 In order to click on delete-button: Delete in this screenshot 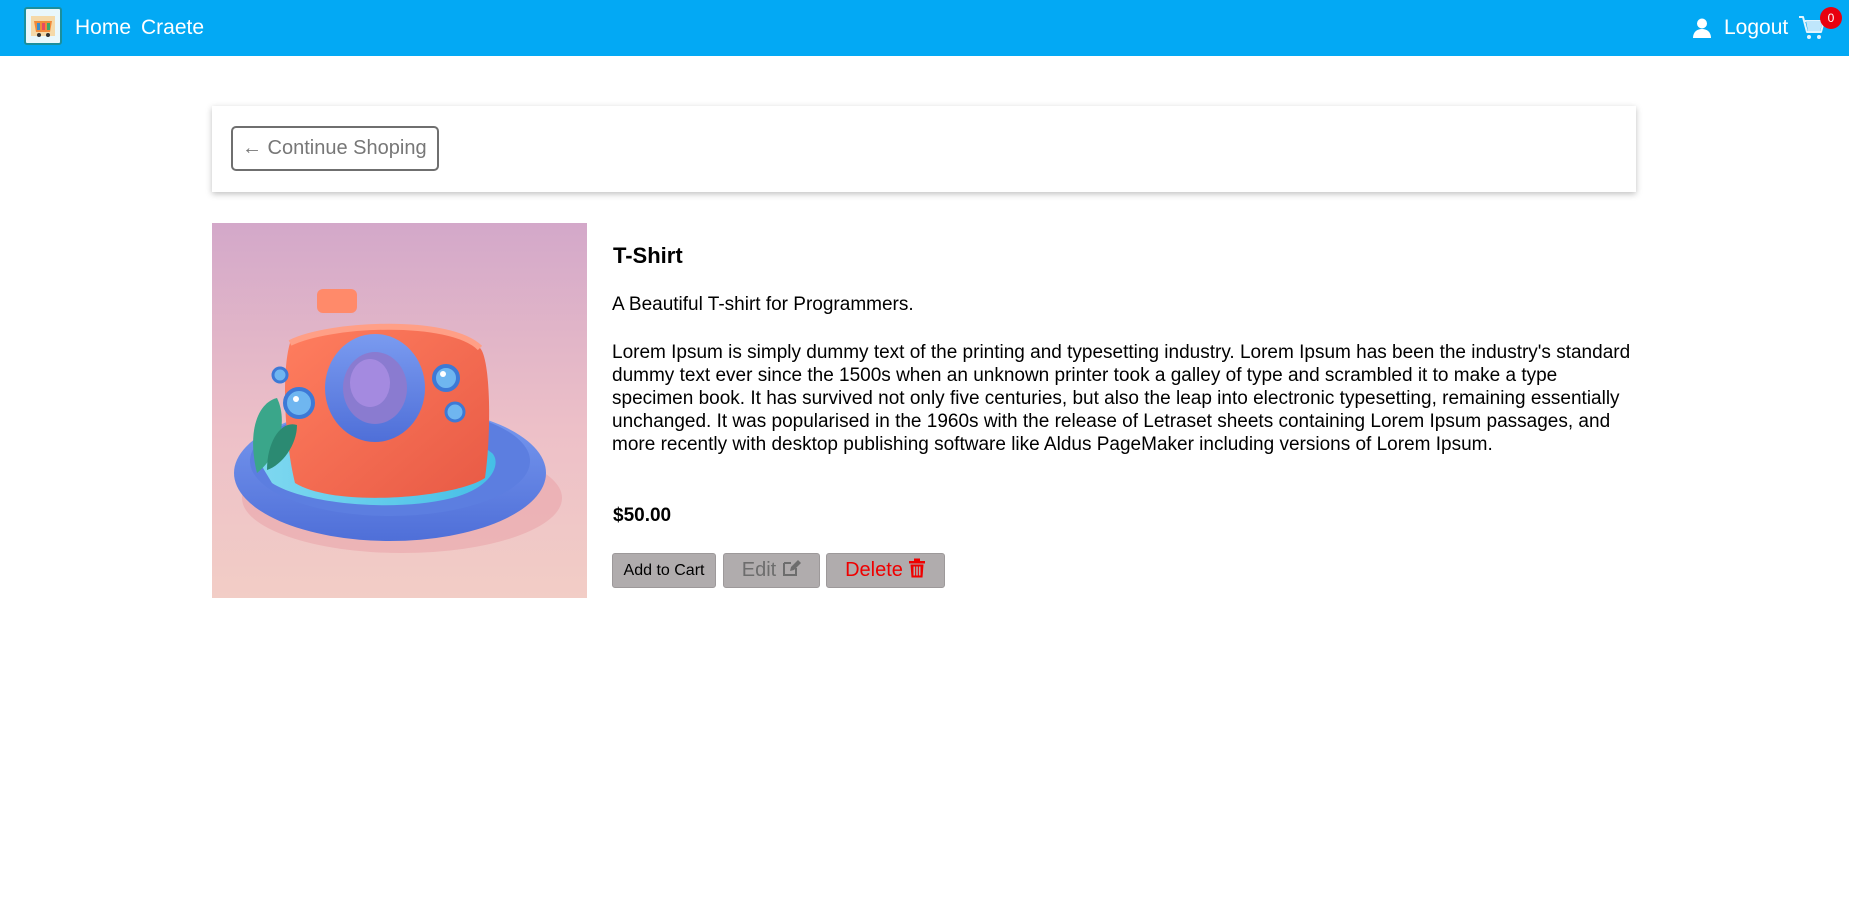, I will do `click(885, 570)`.